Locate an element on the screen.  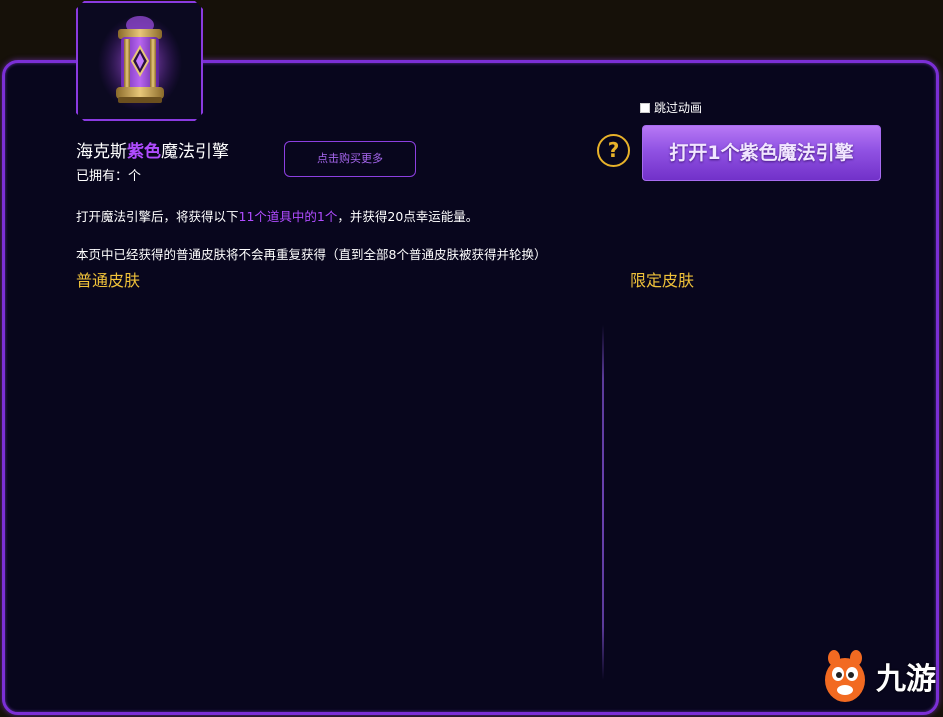
watermark-text: 九游 is located at coordinates (906, 679).